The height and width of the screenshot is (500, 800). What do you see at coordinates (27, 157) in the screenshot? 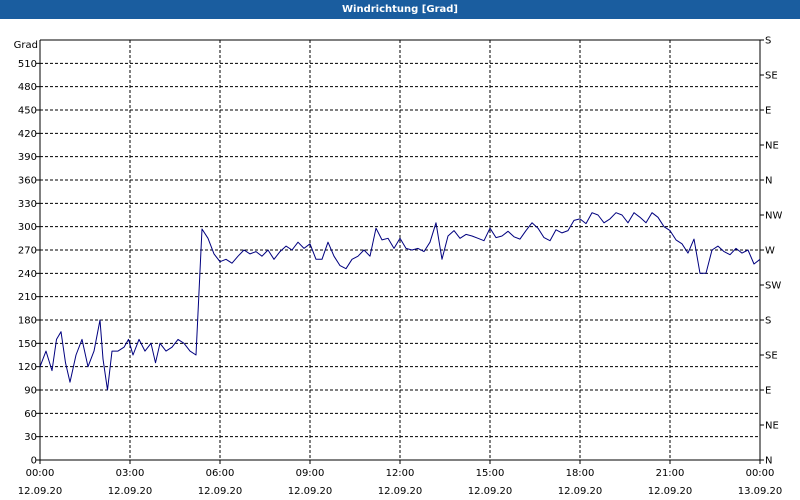
I see `y-tick-label: 390` at bounding box center [27, 157].